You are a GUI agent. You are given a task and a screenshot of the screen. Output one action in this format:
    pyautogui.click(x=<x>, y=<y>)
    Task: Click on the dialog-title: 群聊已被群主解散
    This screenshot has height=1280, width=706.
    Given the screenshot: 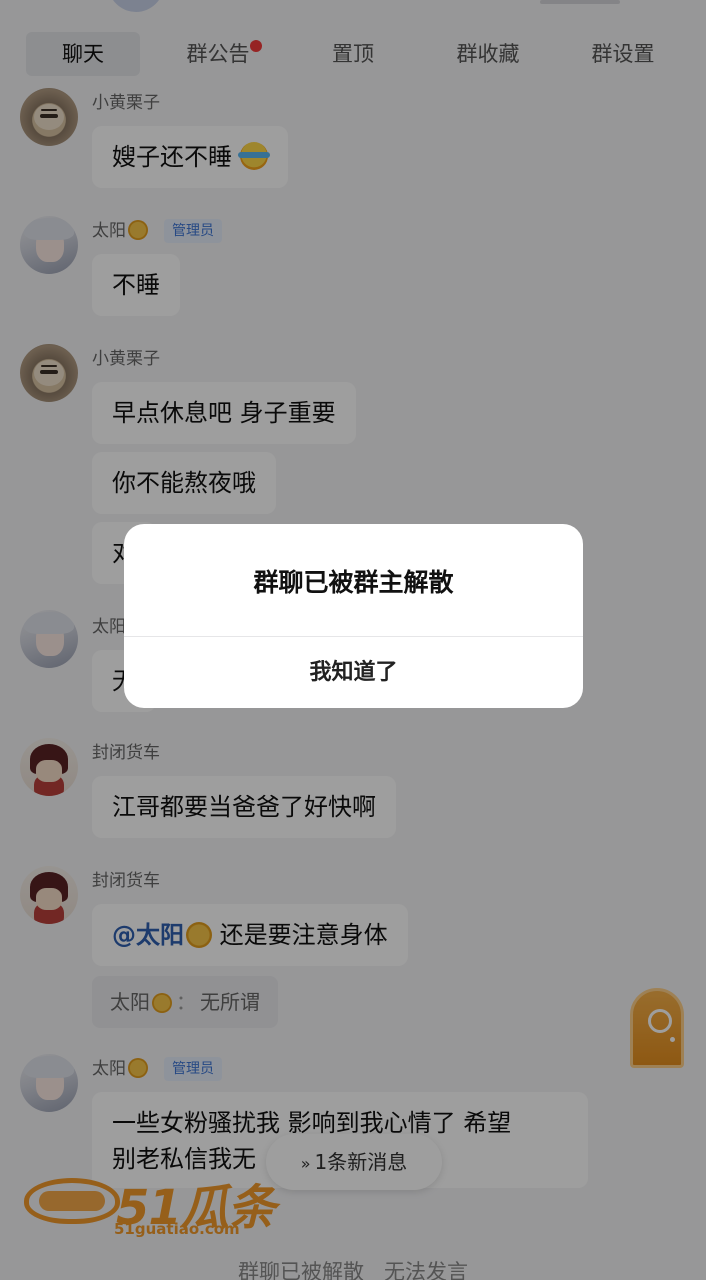 What is the action you would take?
    pyautogui.click(x=353, y=582)
    